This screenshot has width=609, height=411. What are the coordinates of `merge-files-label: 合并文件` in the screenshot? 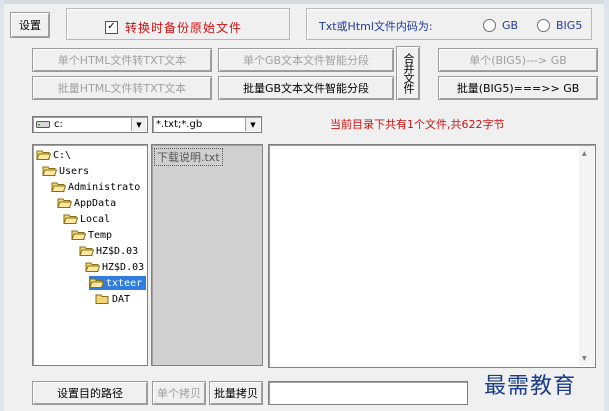 It's located at (408, 73).